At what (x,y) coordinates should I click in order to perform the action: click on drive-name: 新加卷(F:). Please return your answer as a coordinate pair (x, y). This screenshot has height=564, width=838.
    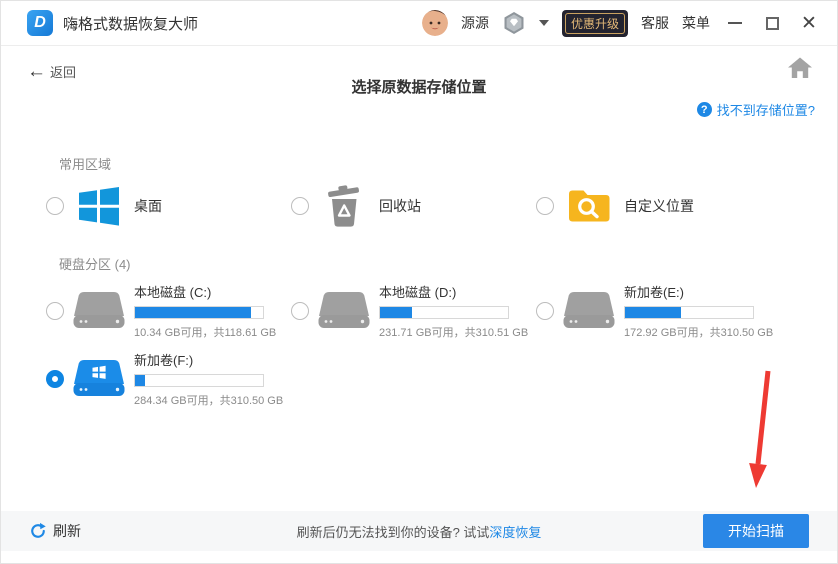
    Looking at the image, I should click on (164, 360).